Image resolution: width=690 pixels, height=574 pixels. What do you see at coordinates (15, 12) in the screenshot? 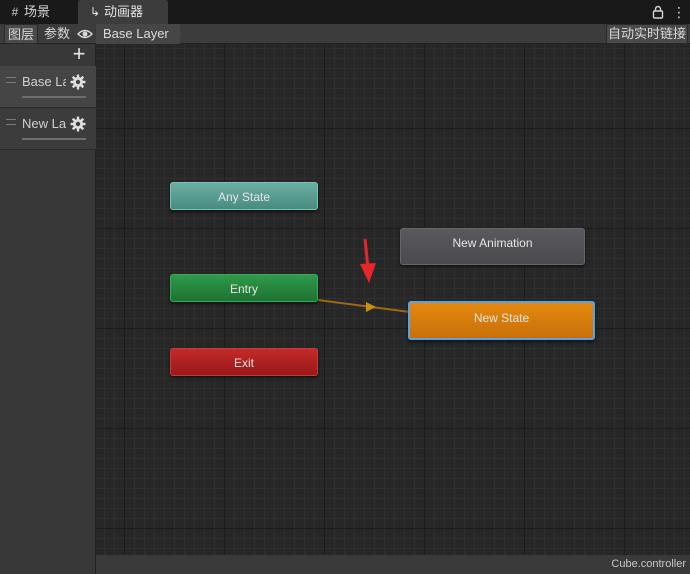
I see `grid-icon: #` at bounding box center [15, 12].